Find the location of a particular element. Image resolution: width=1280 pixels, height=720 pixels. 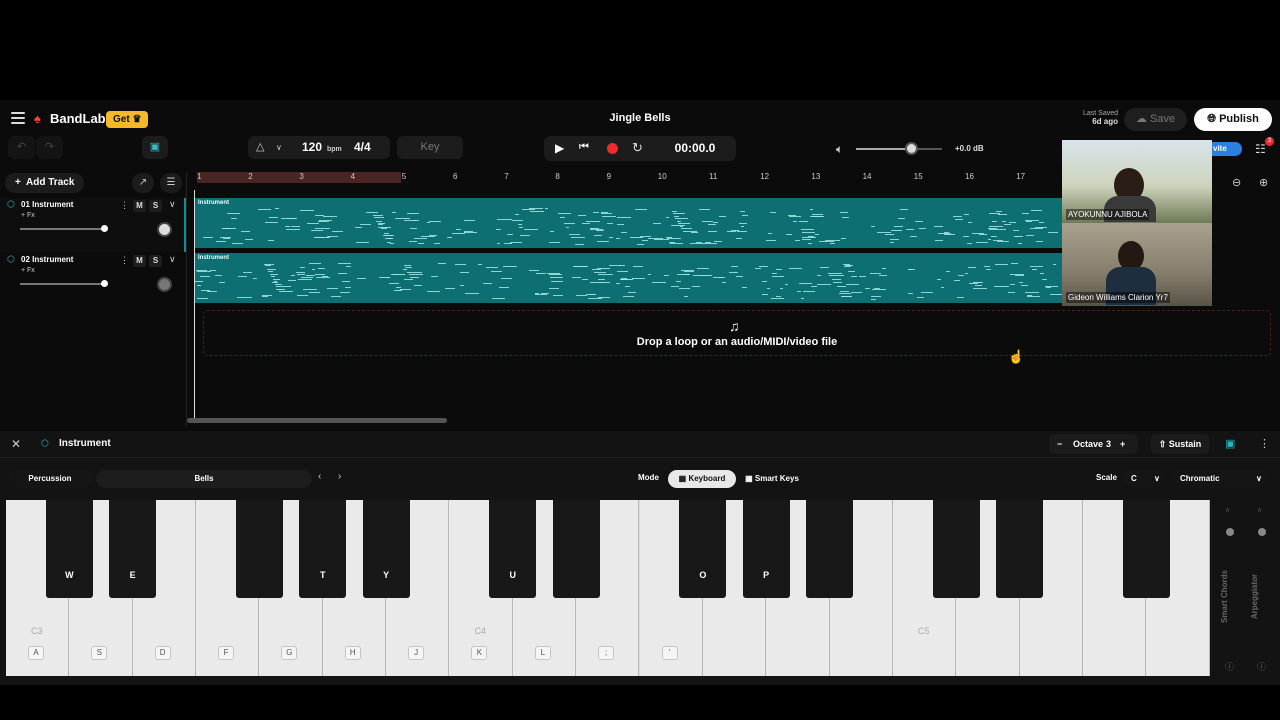

playhead is located at coordinates (194, 305).